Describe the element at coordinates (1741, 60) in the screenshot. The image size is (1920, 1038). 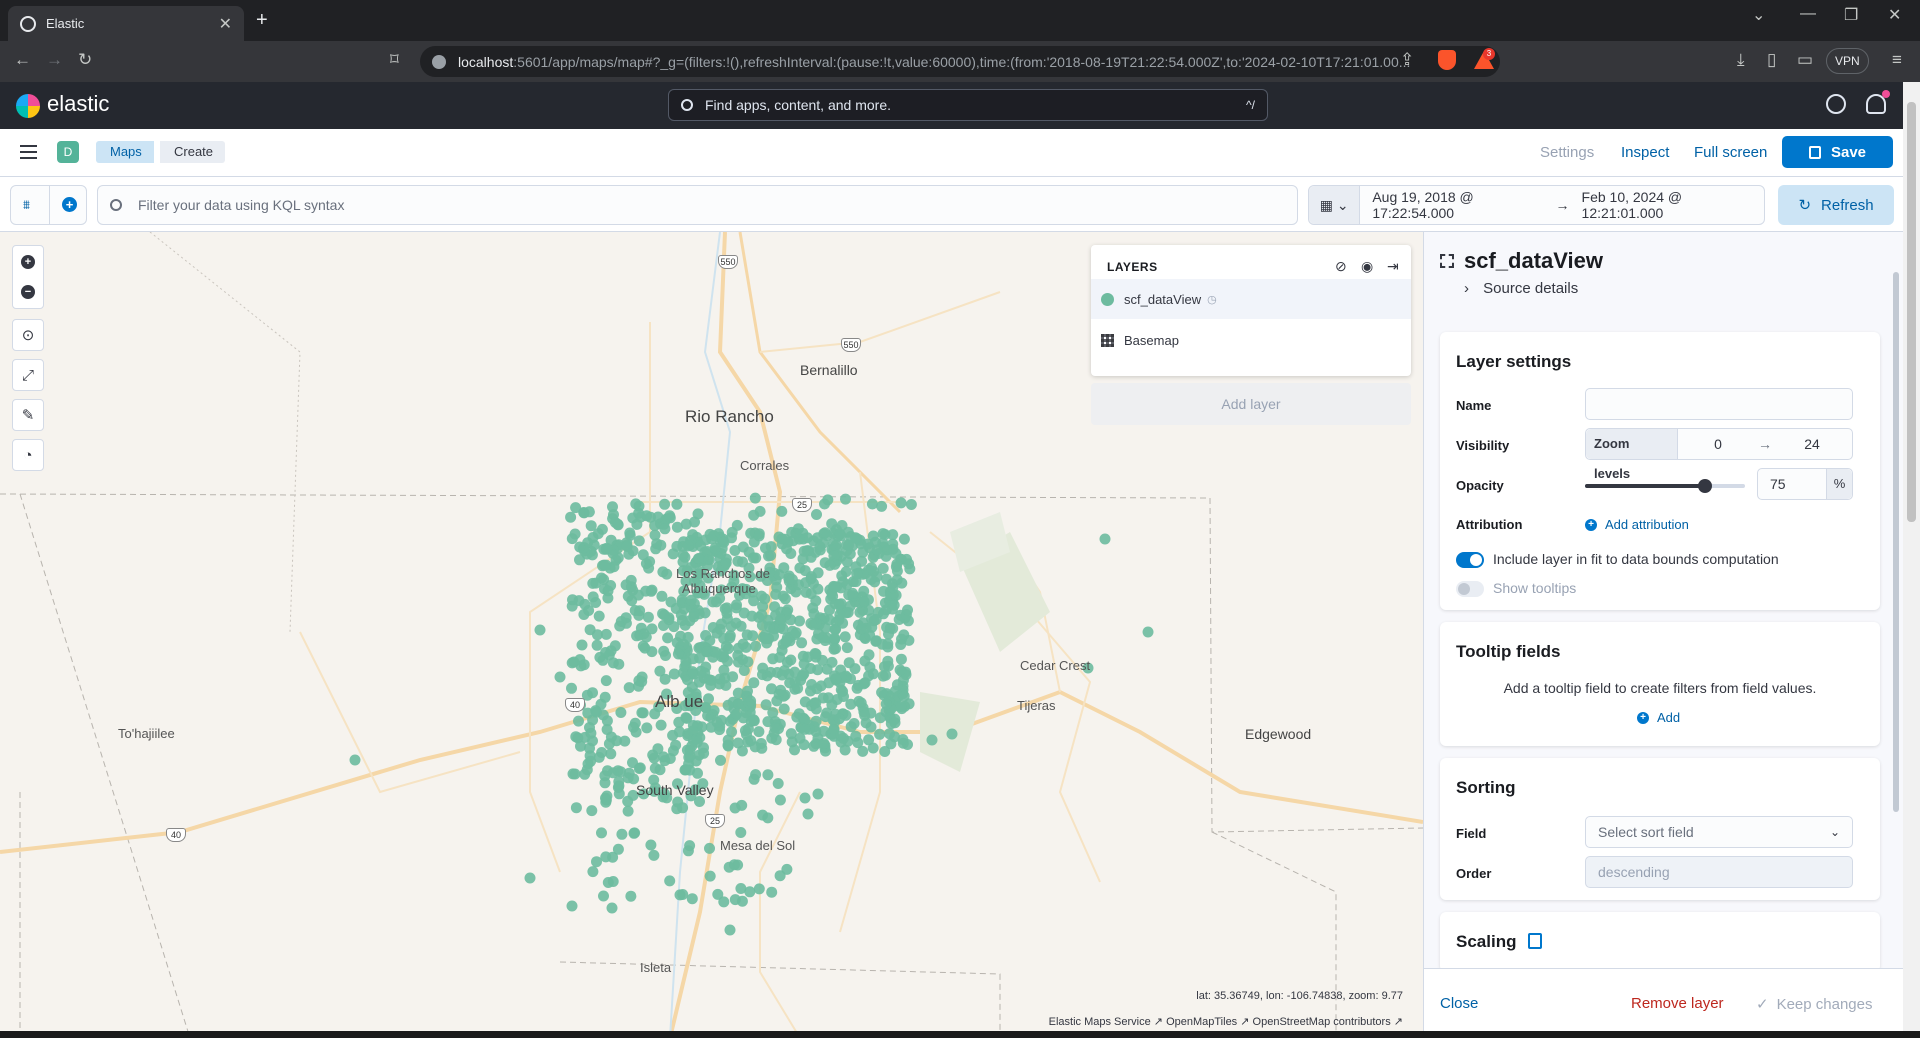
I see `download-icon: ⤓` at that location.